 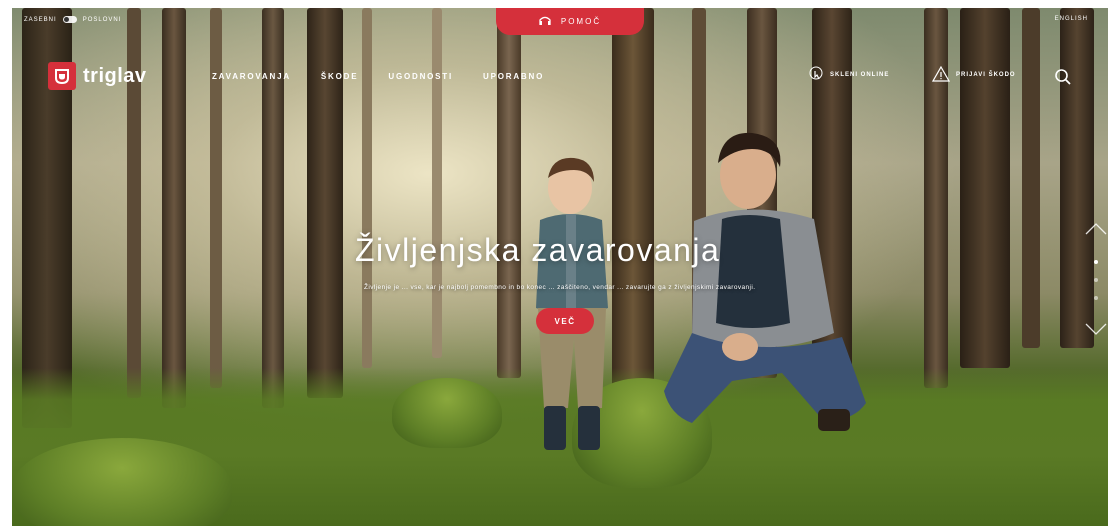 I want to click on slider-controls, so click(x=1096, y=281).